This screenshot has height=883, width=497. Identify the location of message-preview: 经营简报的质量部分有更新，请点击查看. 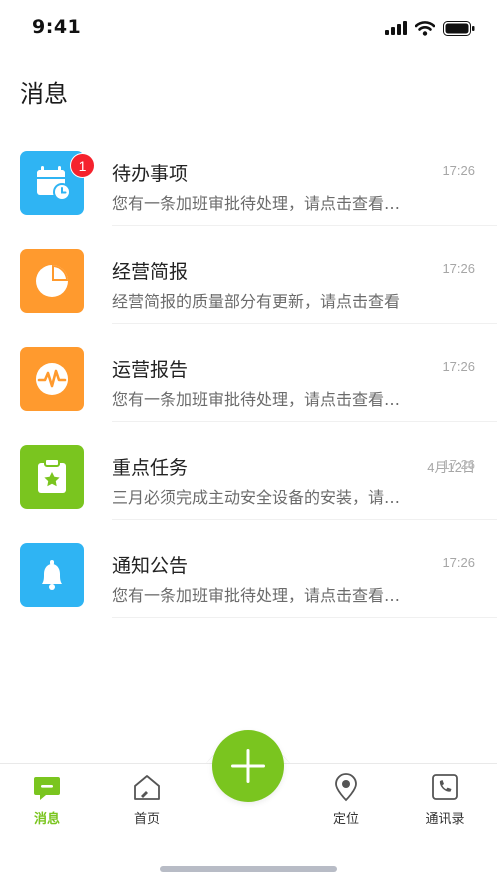
(256, 301).